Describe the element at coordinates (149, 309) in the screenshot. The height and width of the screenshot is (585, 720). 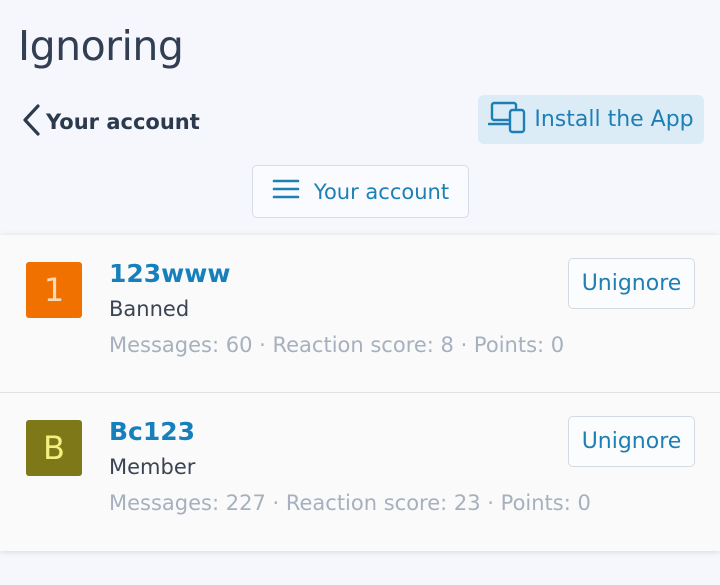
I see `user-role: Banned` at that location.